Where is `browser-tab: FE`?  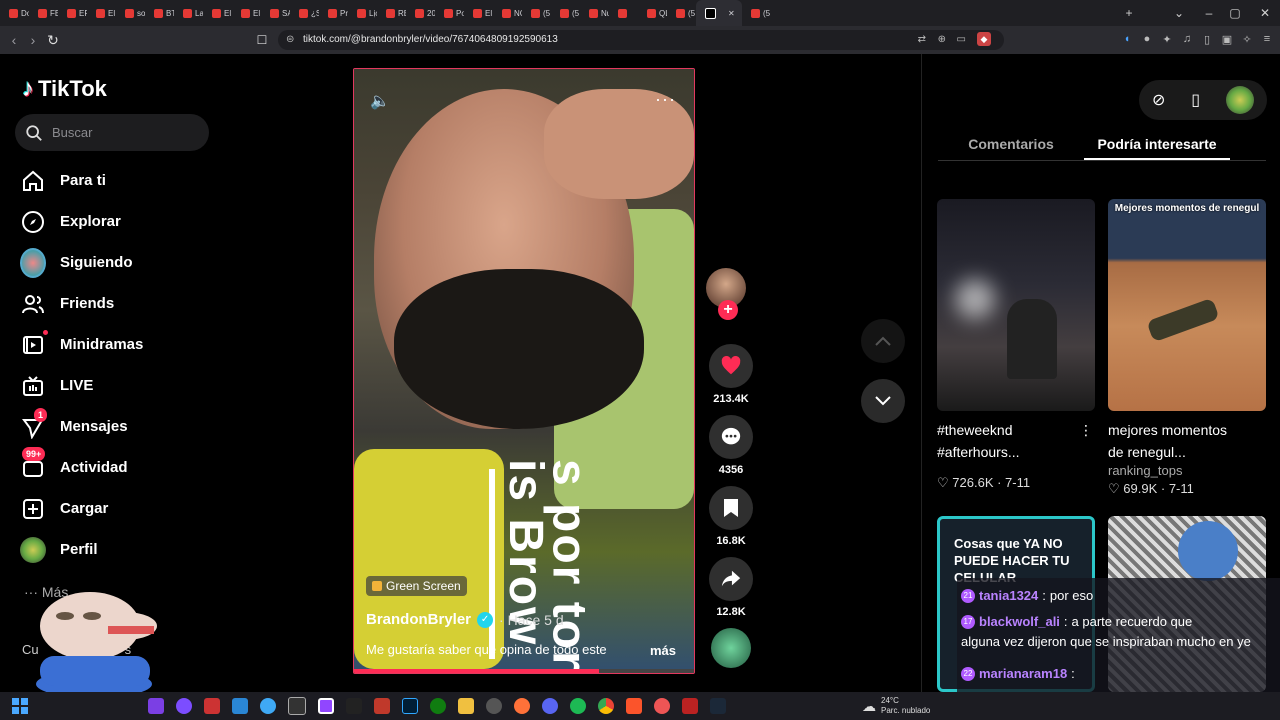 browser-tab: FE is located at coordinates (43, 13).